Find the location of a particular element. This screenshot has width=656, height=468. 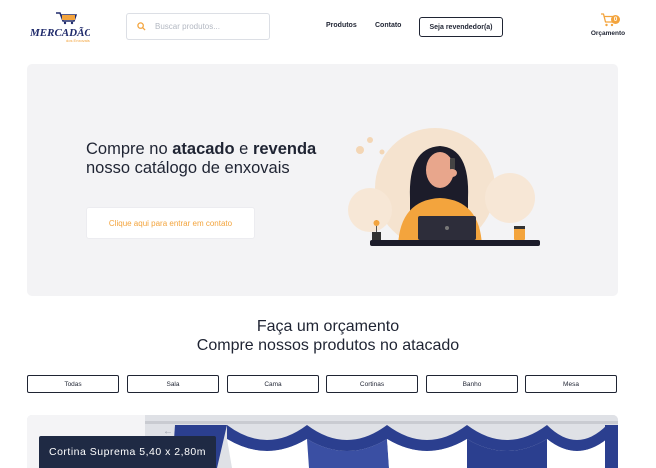

cart-count-badge: 0 is located at coordinates (615, 19).